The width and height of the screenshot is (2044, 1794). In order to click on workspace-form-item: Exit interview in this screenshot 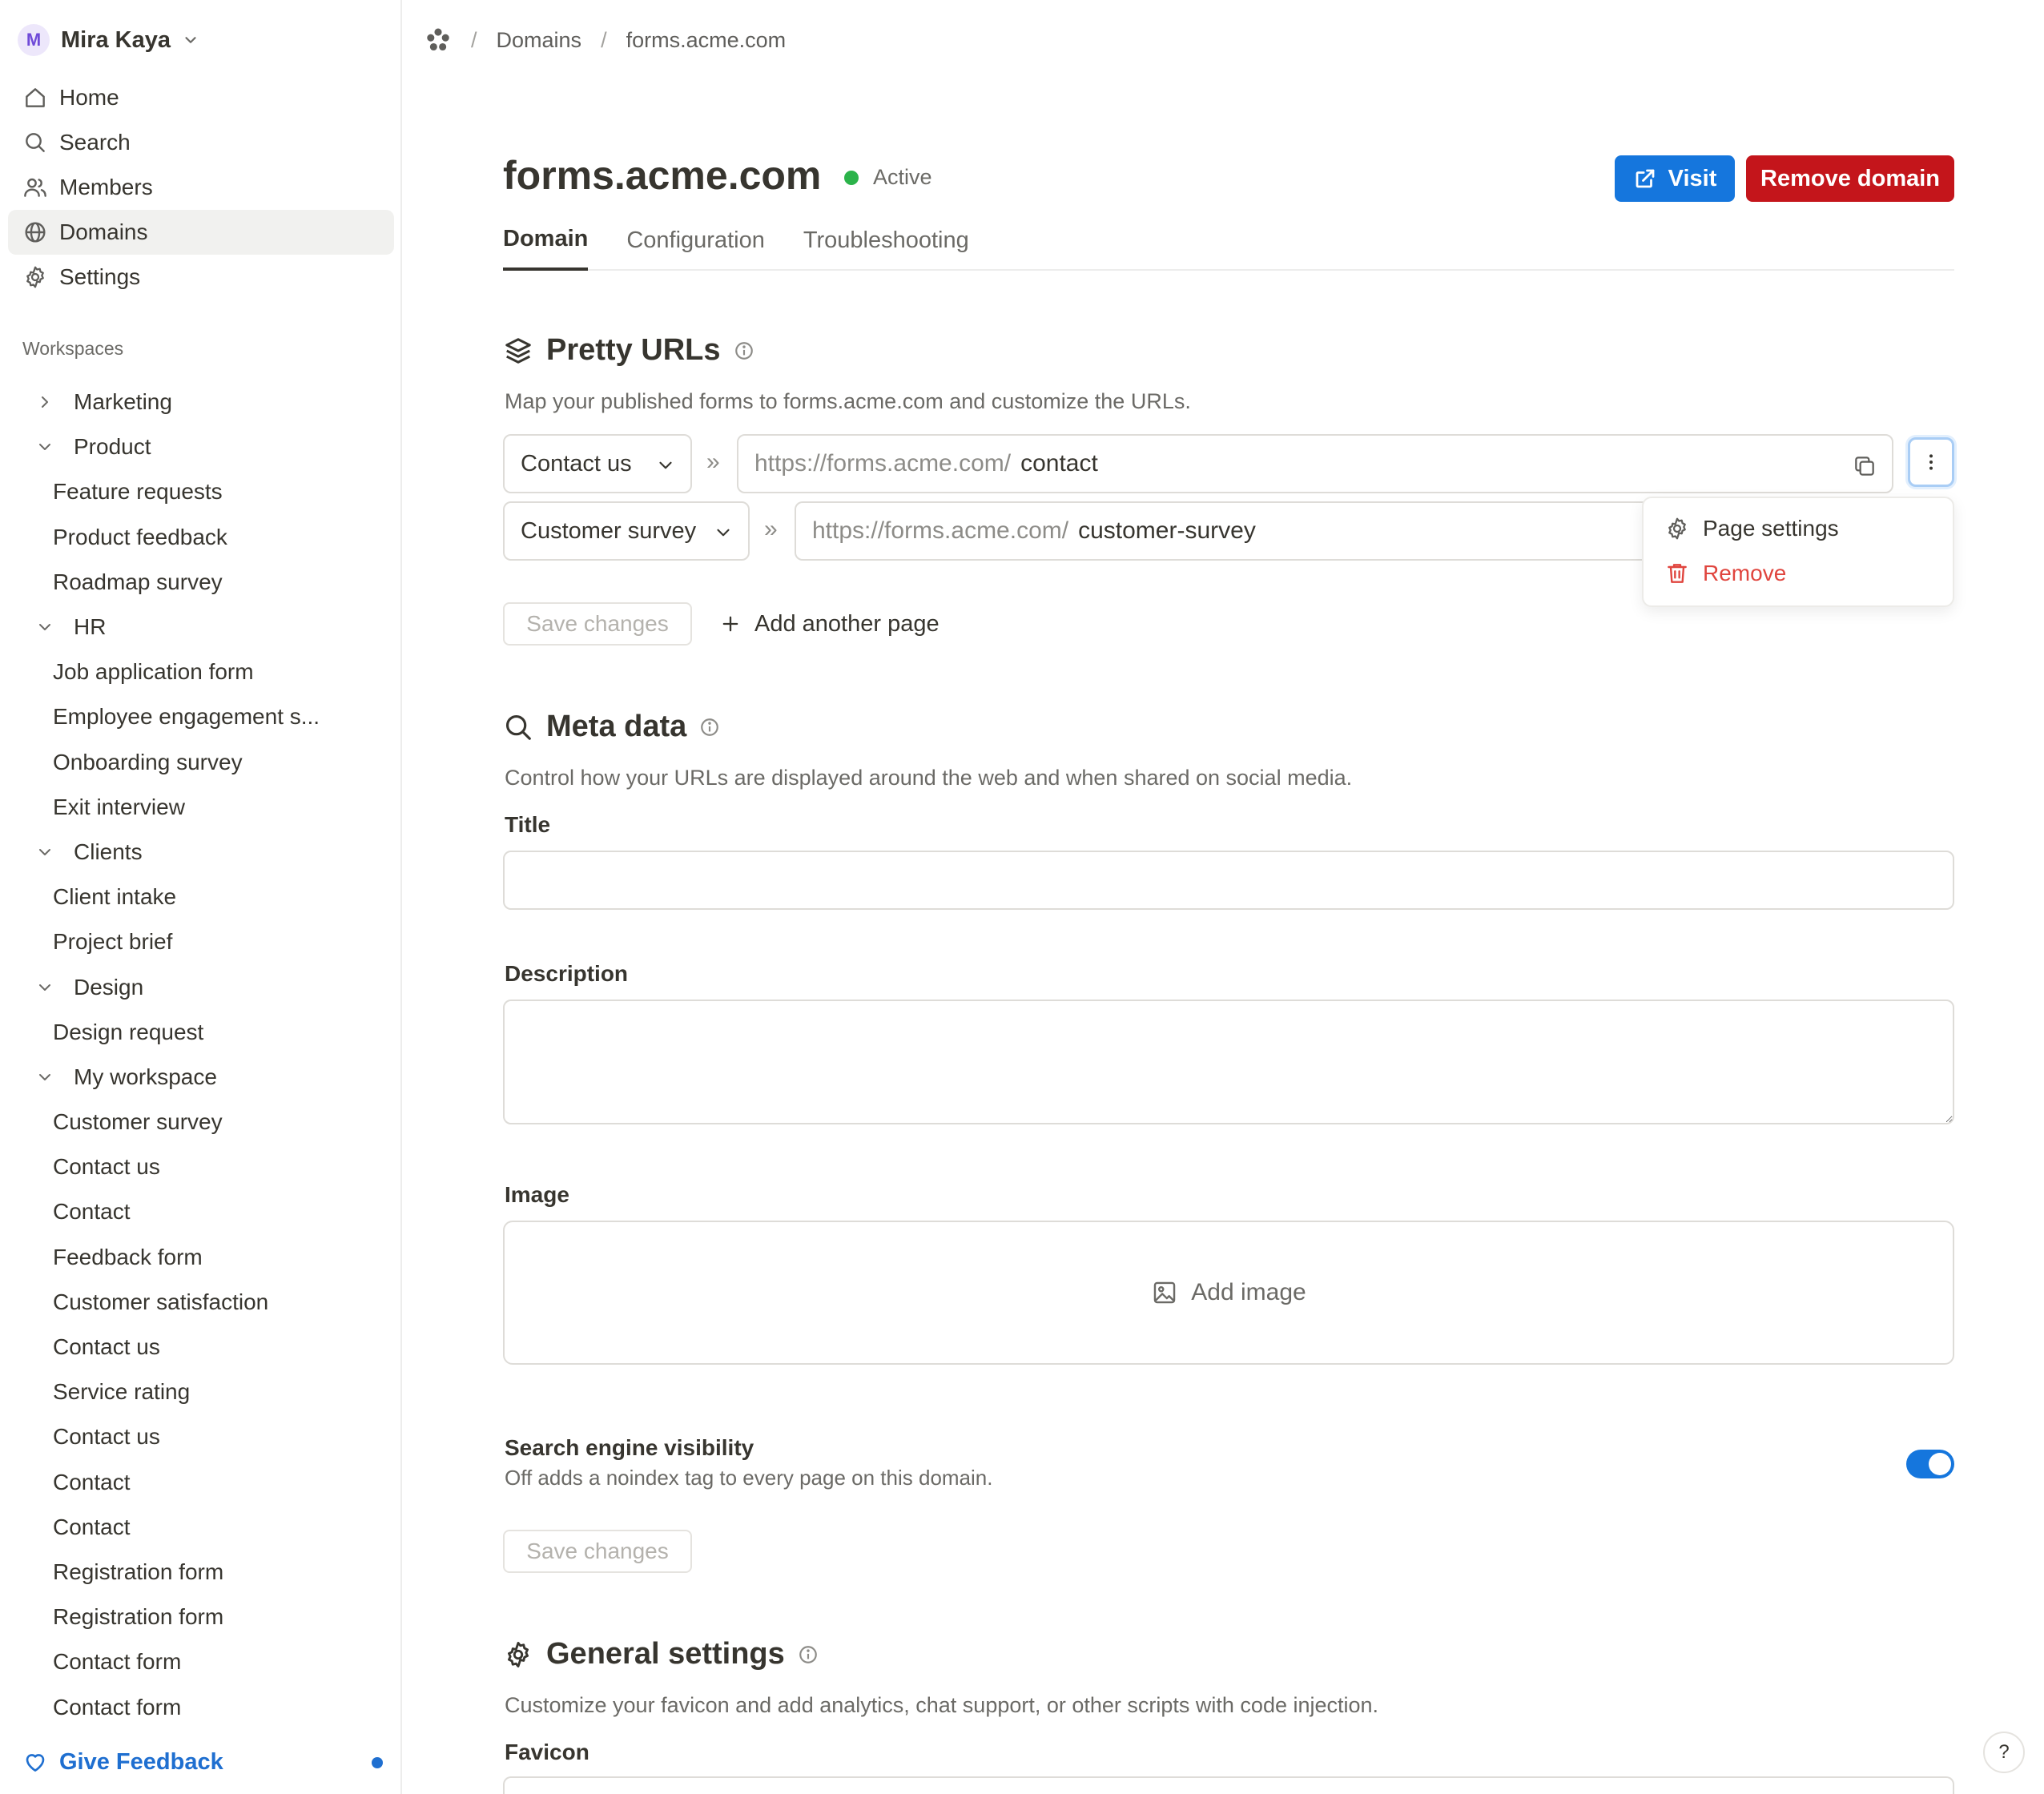, I will do `click(200, 807)`.